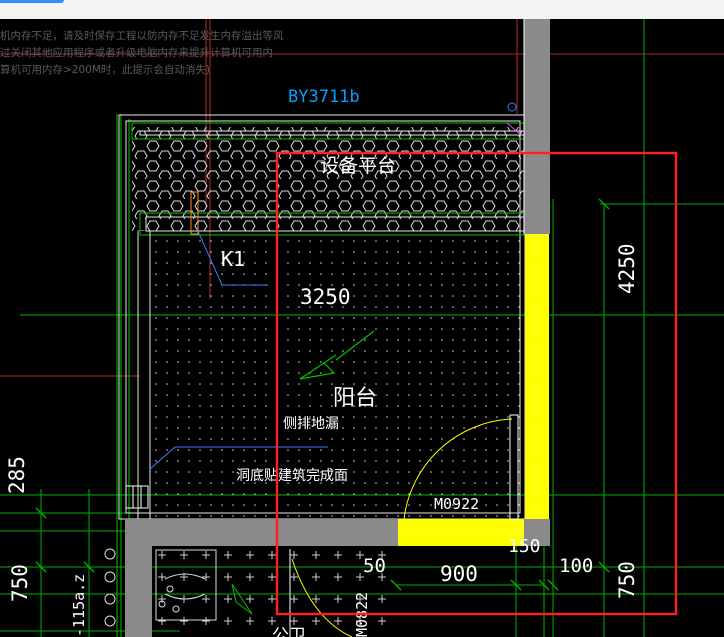 The image size is (724, 637). I want to click on wall-bottom-left, so click(261, 532).